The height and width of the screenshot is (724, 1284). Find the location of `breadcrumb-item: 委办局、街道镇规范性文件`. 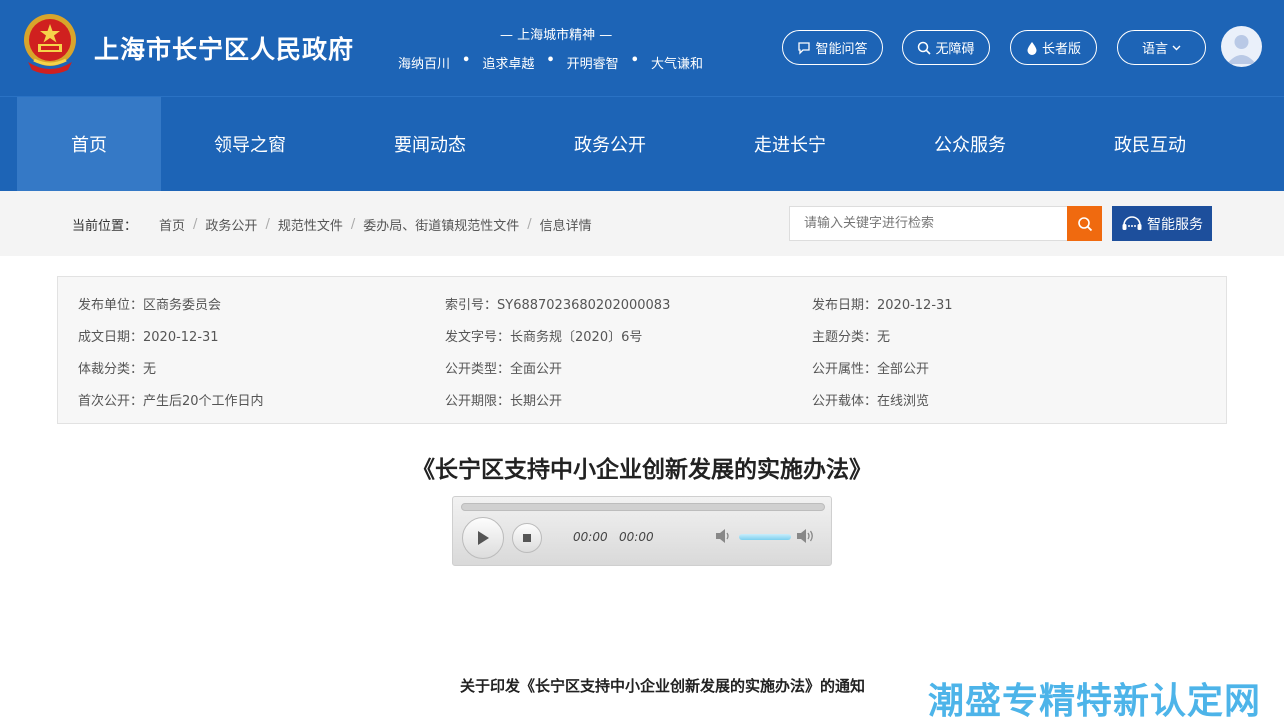

breadcrumb-item: 委办局、街道镇规范性文件 is located at coordinates (441, 224).